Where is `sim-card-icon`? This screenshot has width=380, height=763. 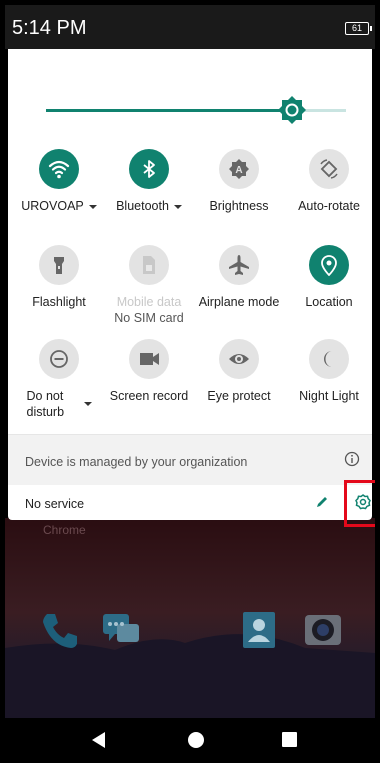
sim-card-icon is located at coordinates (149, 265).